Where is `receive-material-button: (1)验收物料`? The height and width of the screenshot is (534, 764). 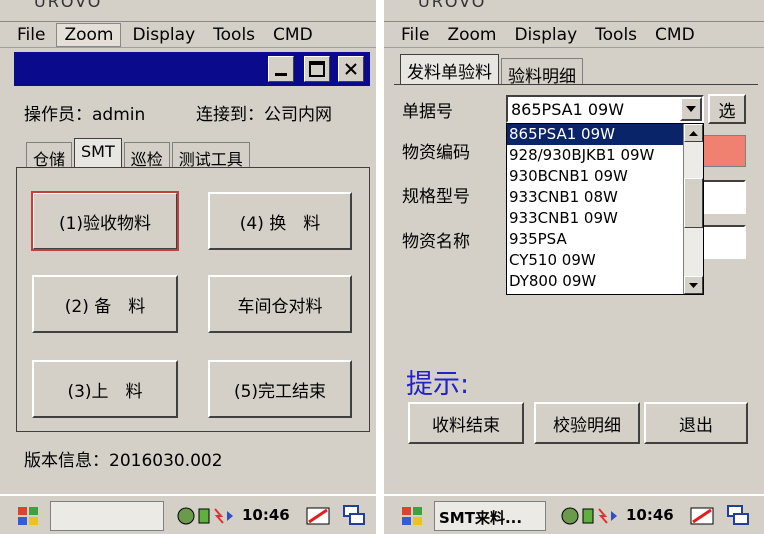
receive-material-button: (1)验收物料 is located at coordinates (105, 221).